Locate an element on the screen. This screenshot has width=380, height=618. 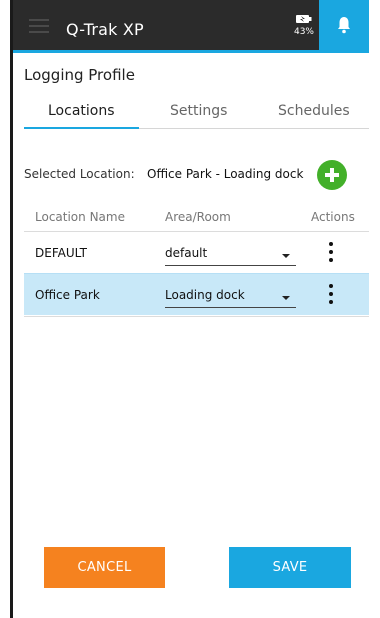
device-bezel-left is located at coordinates (11, 309).